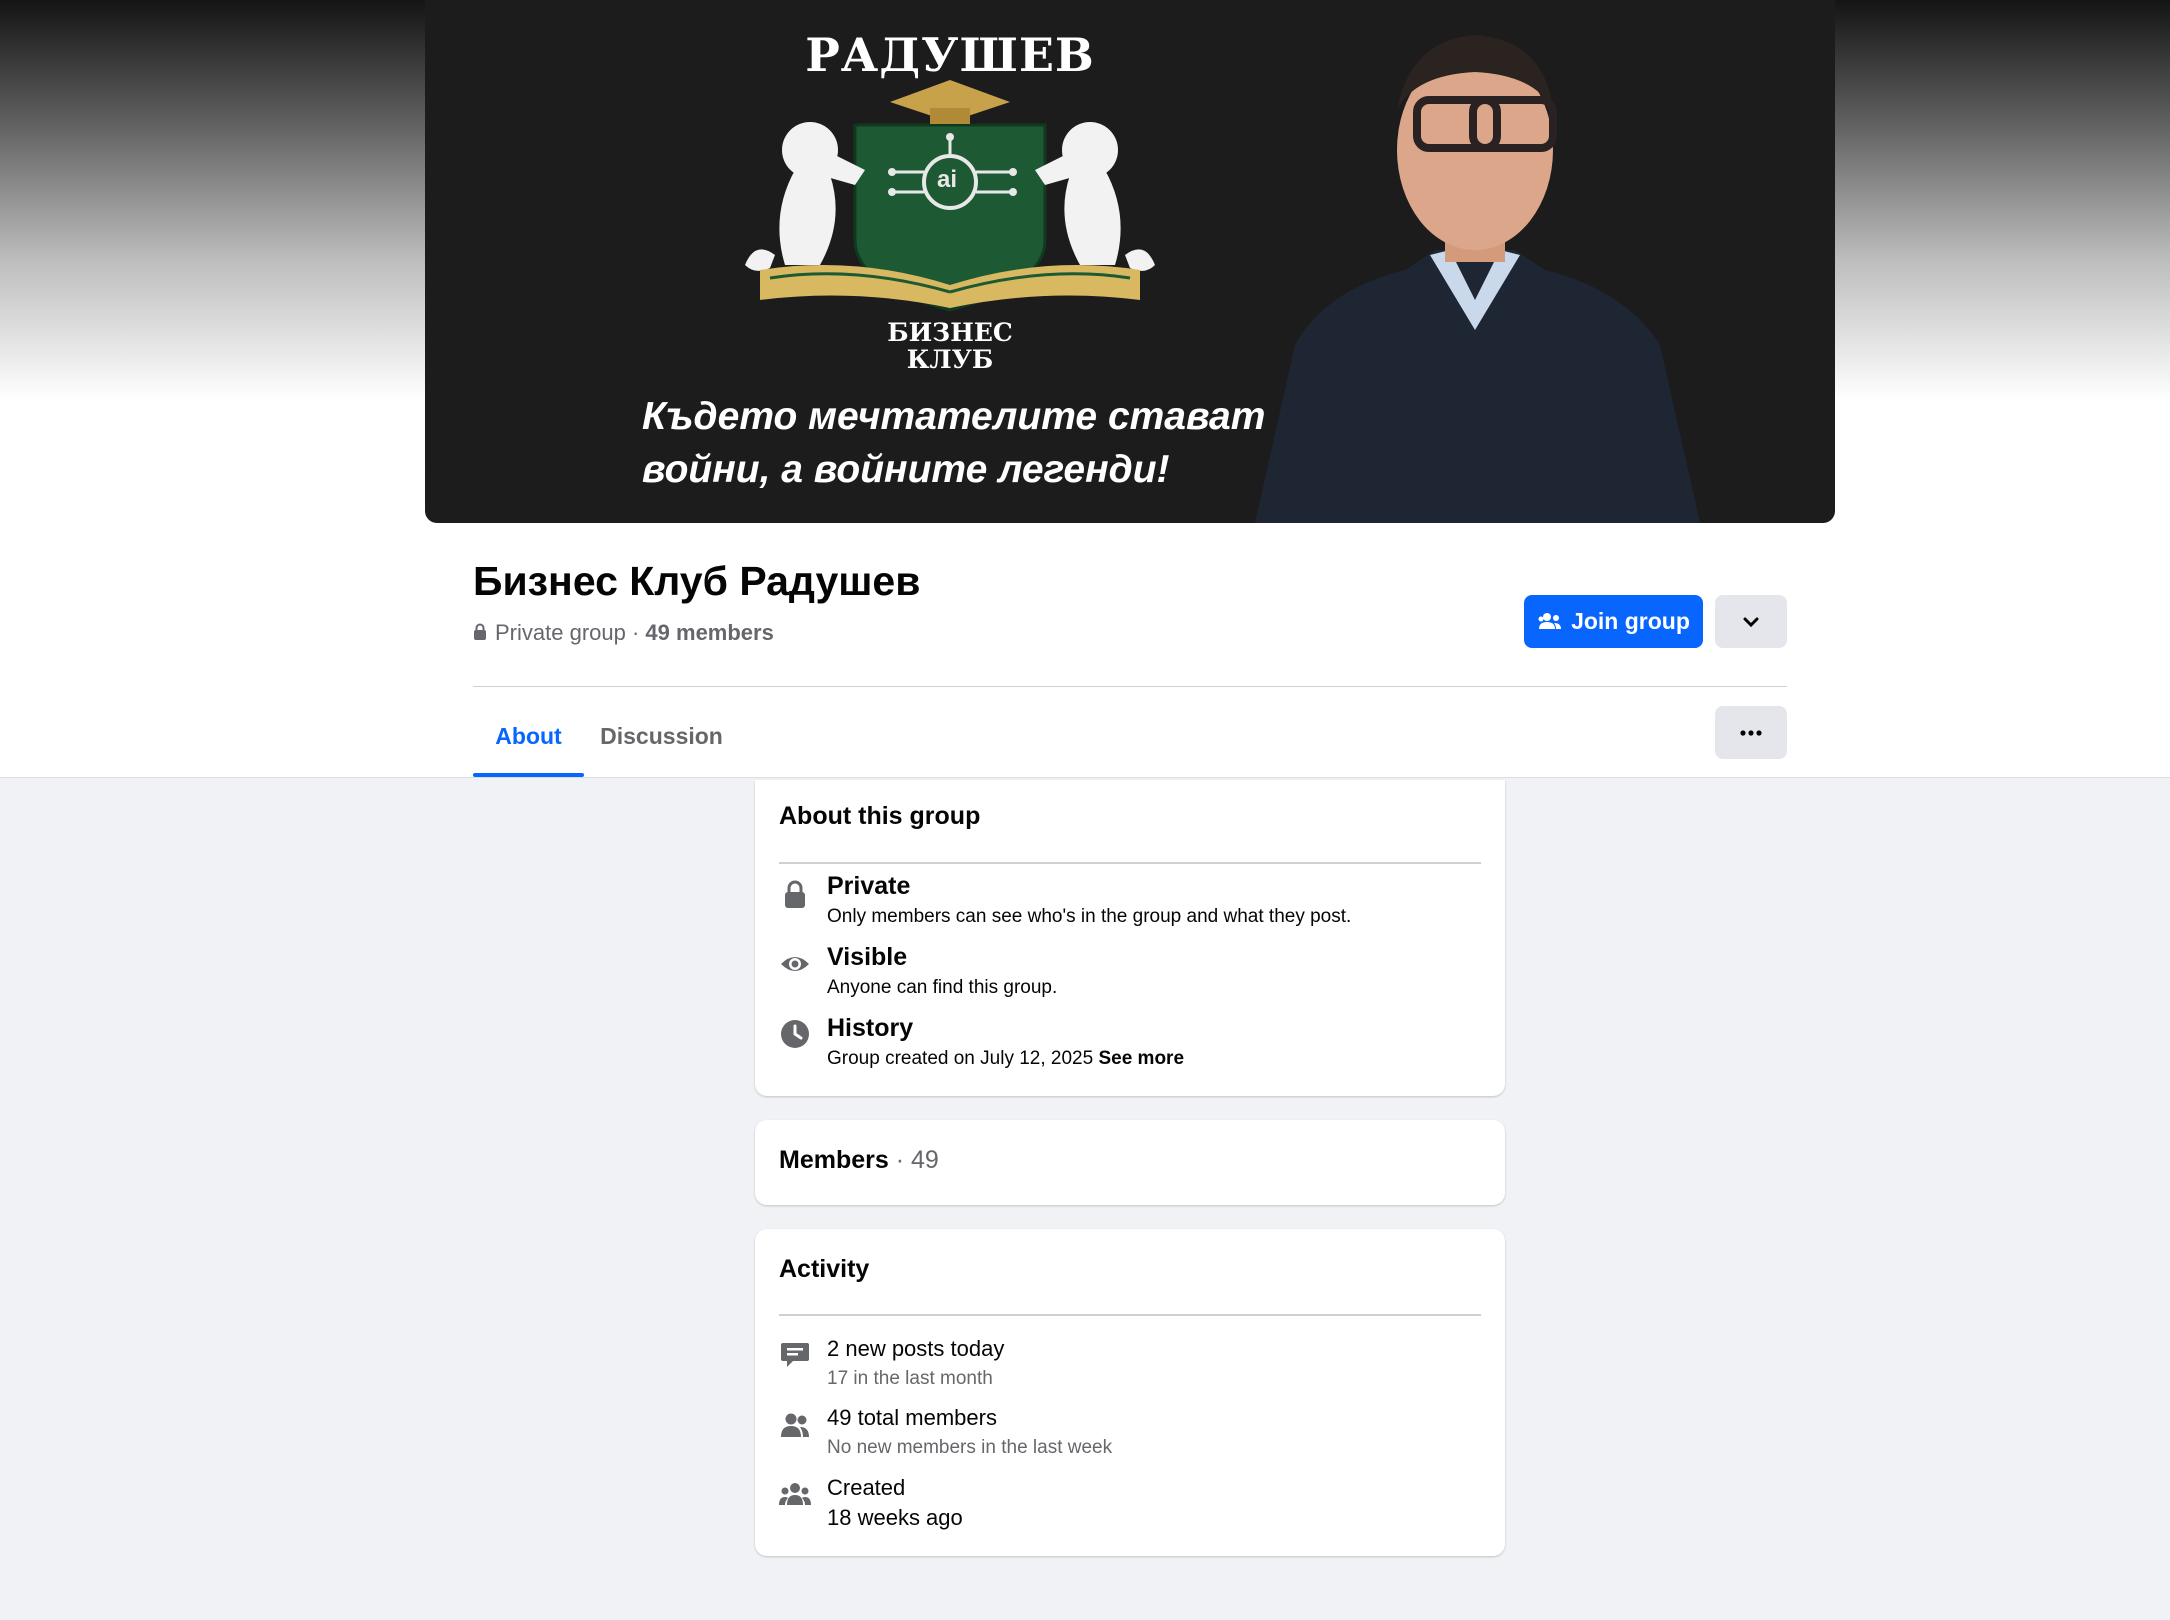 The width and height of the screenshot is (2170, 1620). Describe the element at coordinates (950, 359) in the screenshot. I see `cover-logo-subtitle-2: КЛУБ` at that location.